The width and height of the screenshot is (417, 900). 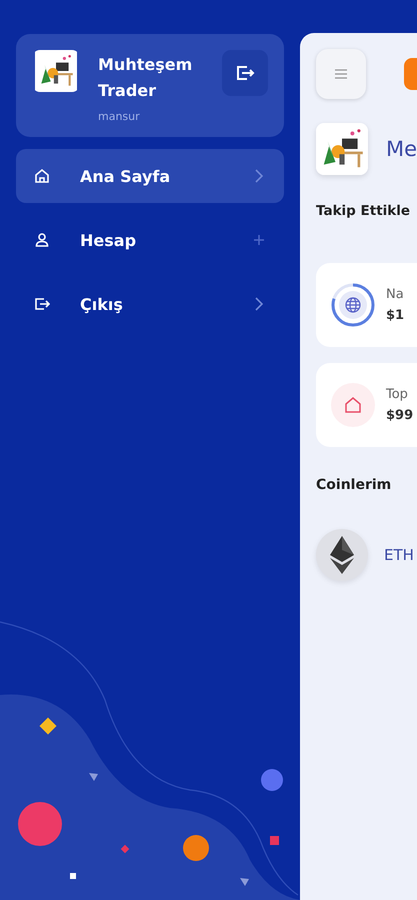 What do you see at coordinates (150, 176) in the screenshot?
I see `nav-item: Ana Sayfa` at bounding box center [150, 176].